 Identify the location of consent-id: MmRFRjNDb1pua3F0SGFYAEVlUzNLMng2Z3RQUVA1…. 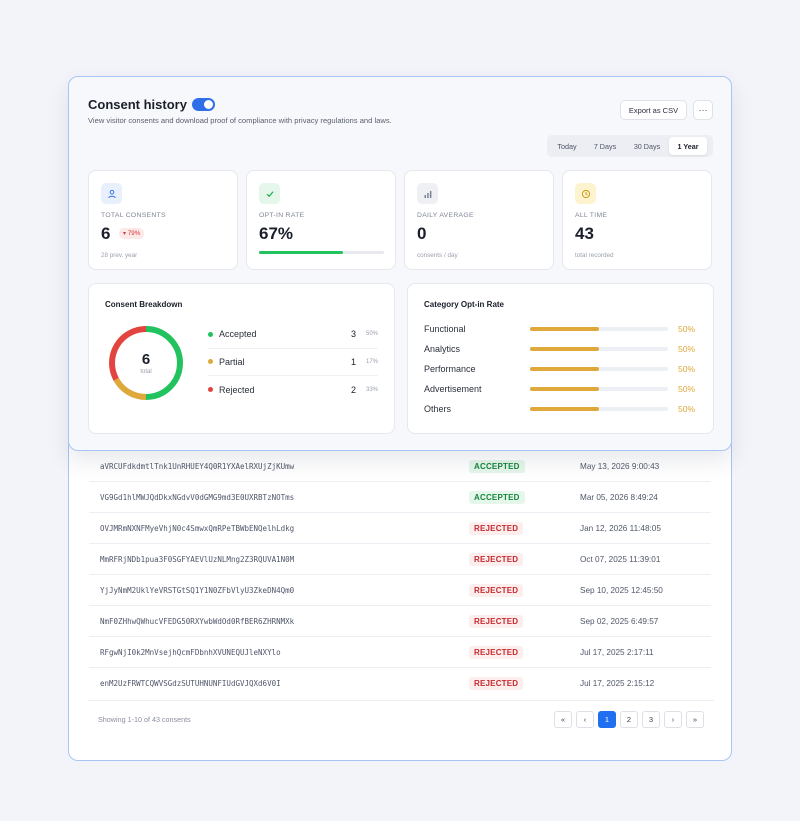
(197, 559).